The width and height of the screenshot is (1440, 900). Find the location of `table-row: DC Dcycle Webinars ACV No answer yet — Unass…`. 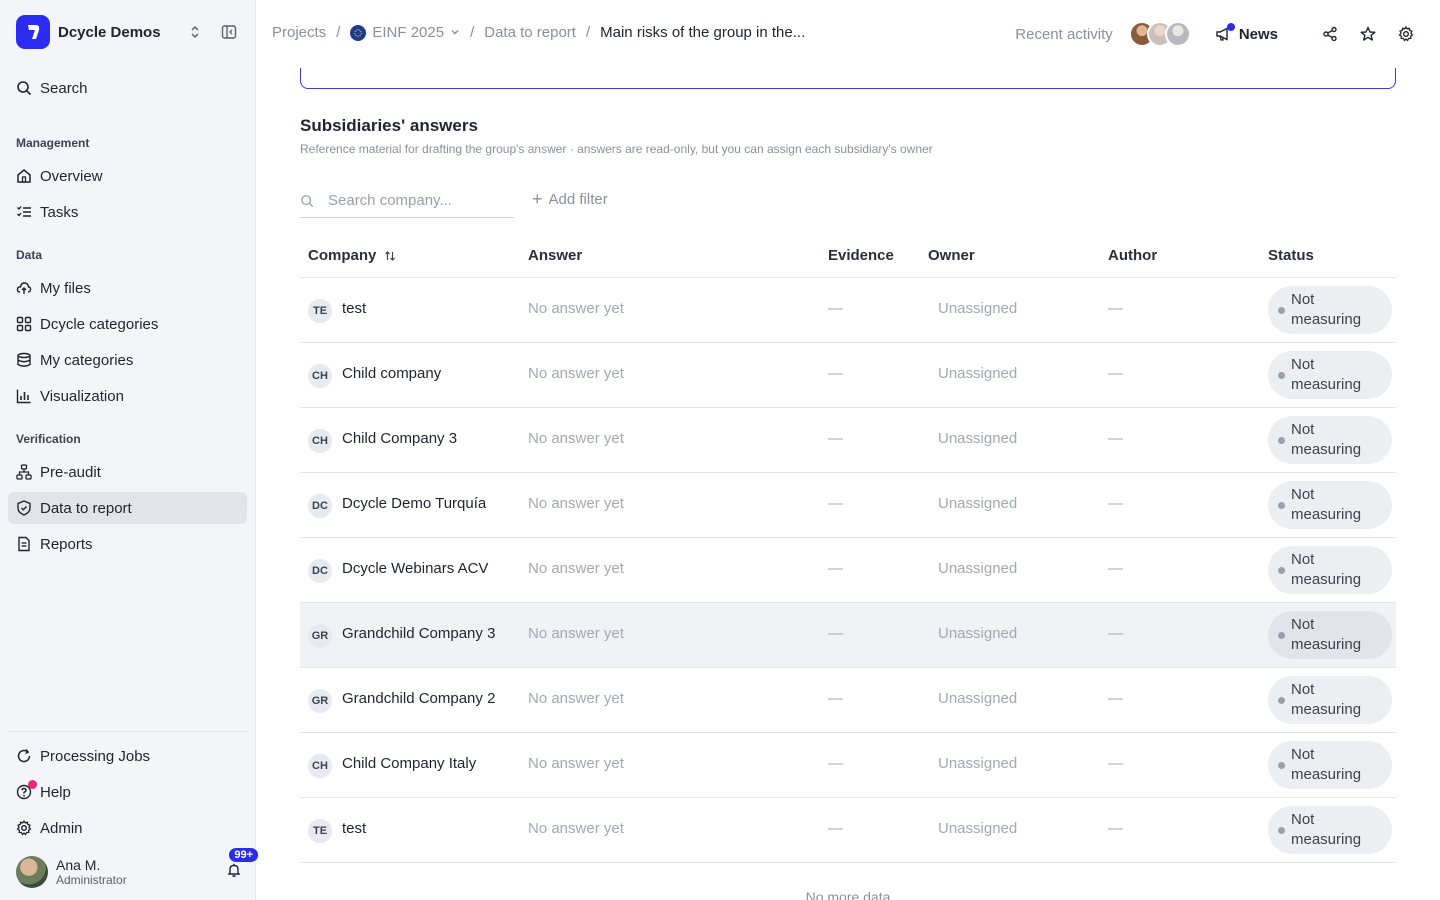

table-row: DC Dcycle Webinars ACV No answer yet — Unass… is located at coordinates (848, 570).